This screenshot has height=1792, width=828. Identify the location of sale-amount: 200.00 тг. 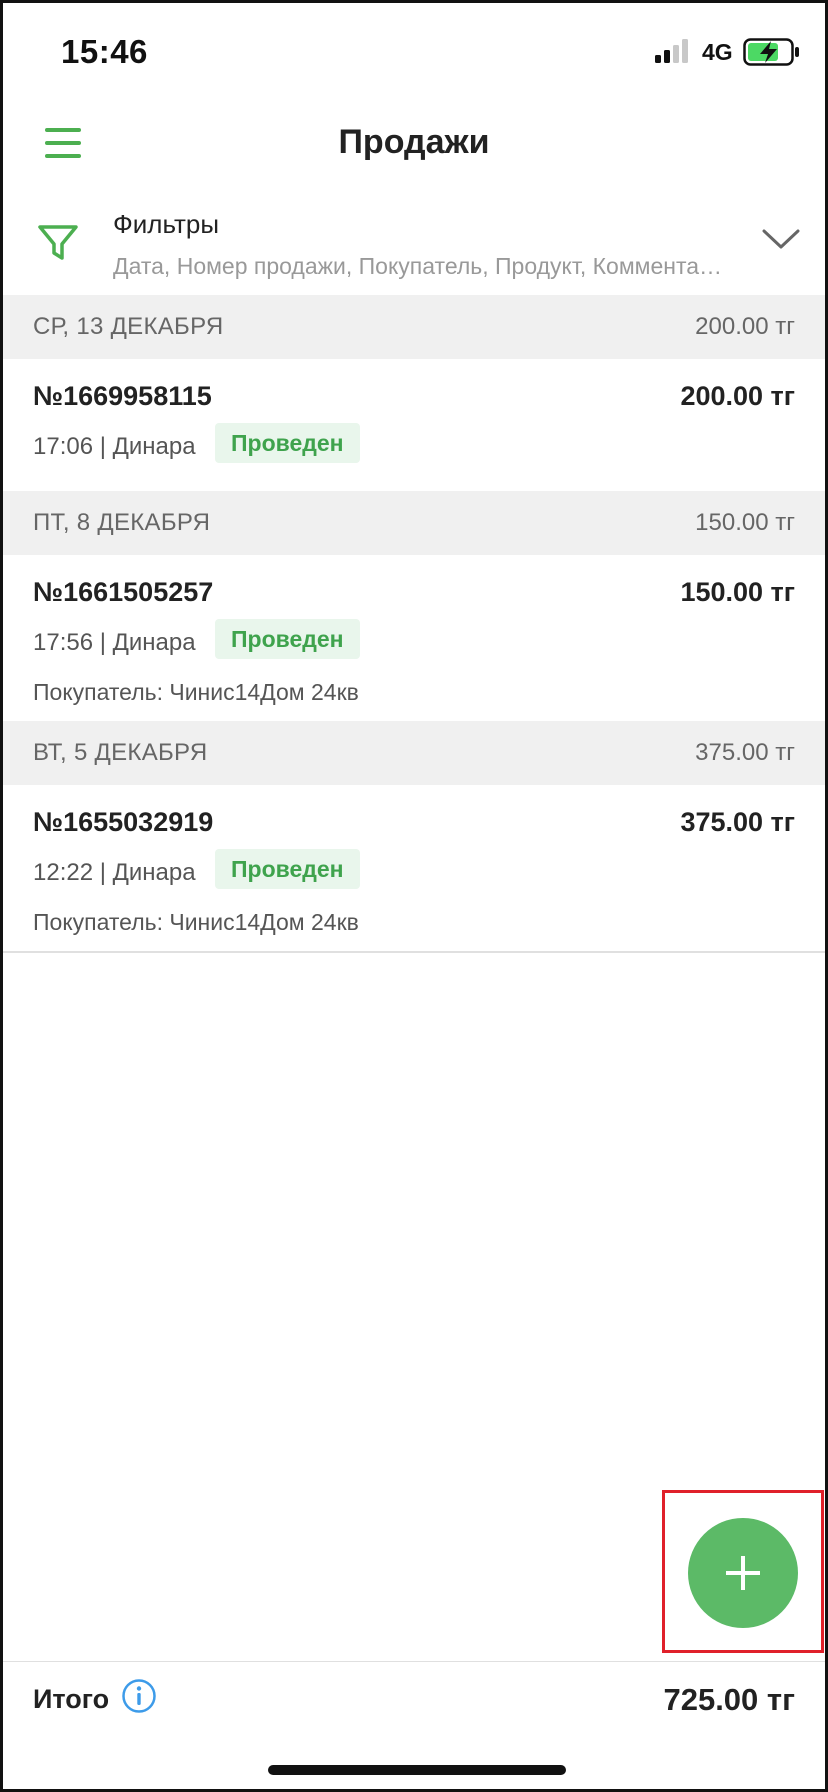
(737, 396).